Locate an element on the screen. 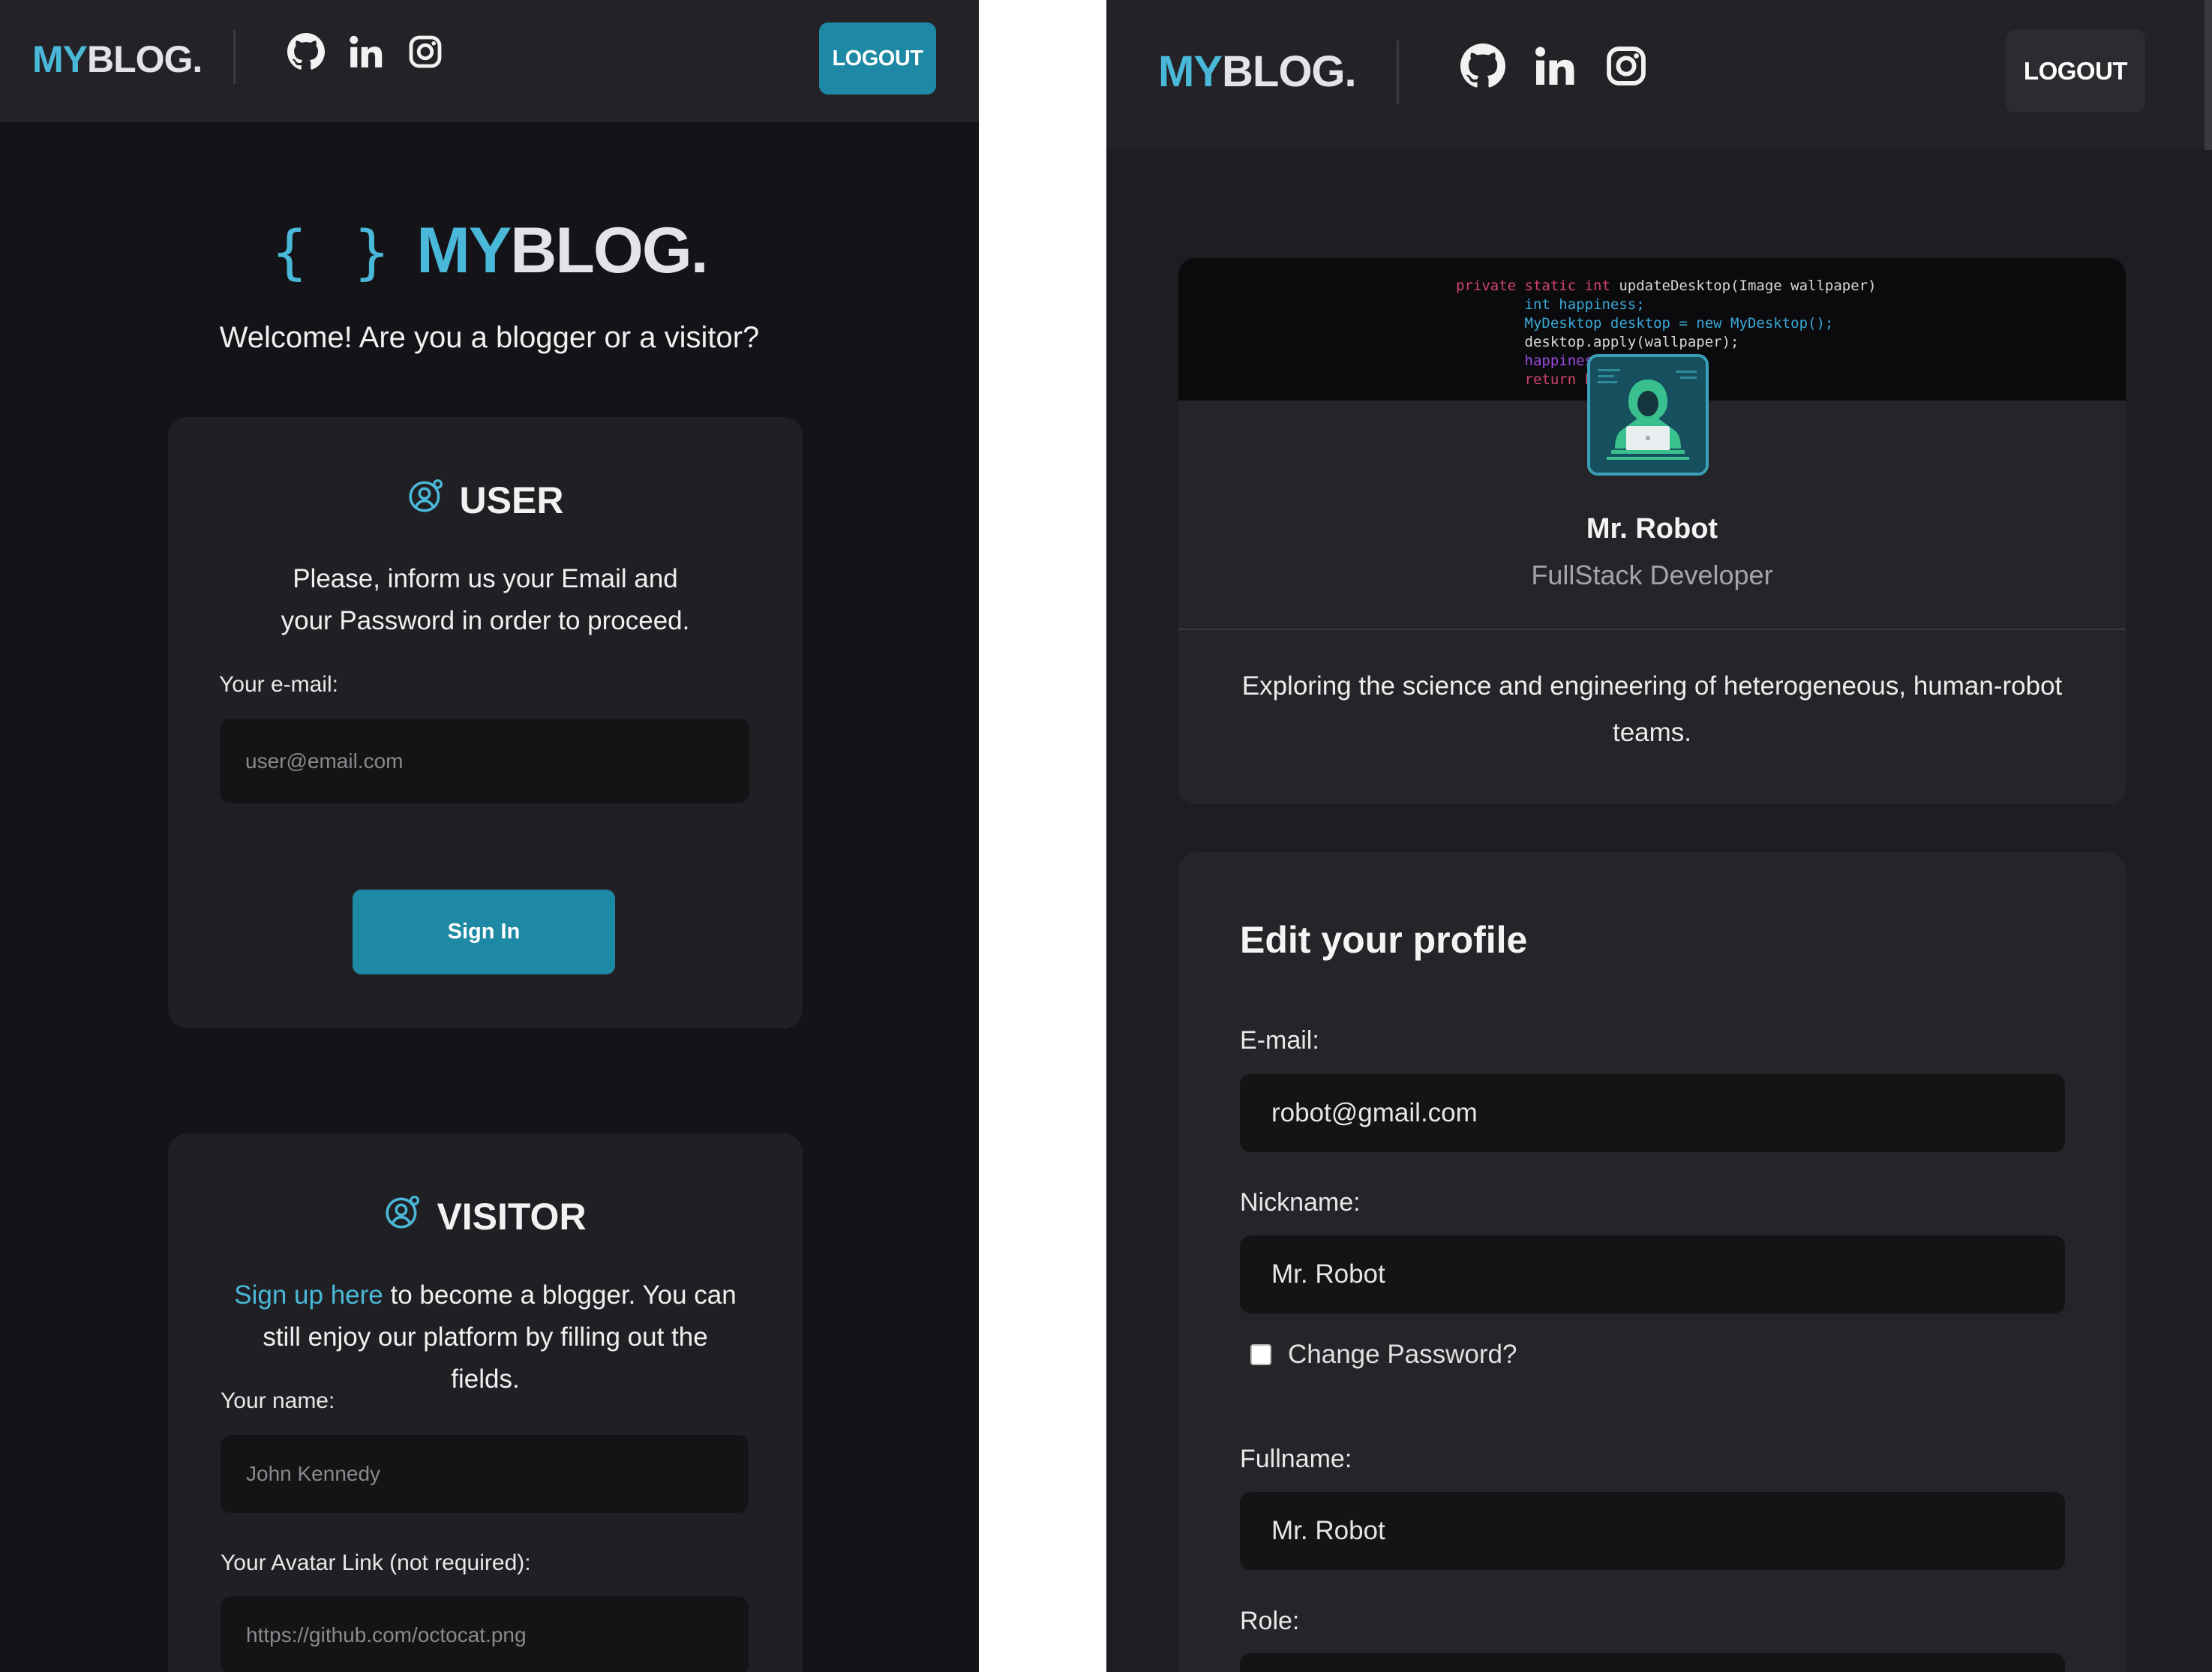 The width and height of the screenshot is (2212, 1672). name-label: Your name: is located at coordinates (278, 1400).